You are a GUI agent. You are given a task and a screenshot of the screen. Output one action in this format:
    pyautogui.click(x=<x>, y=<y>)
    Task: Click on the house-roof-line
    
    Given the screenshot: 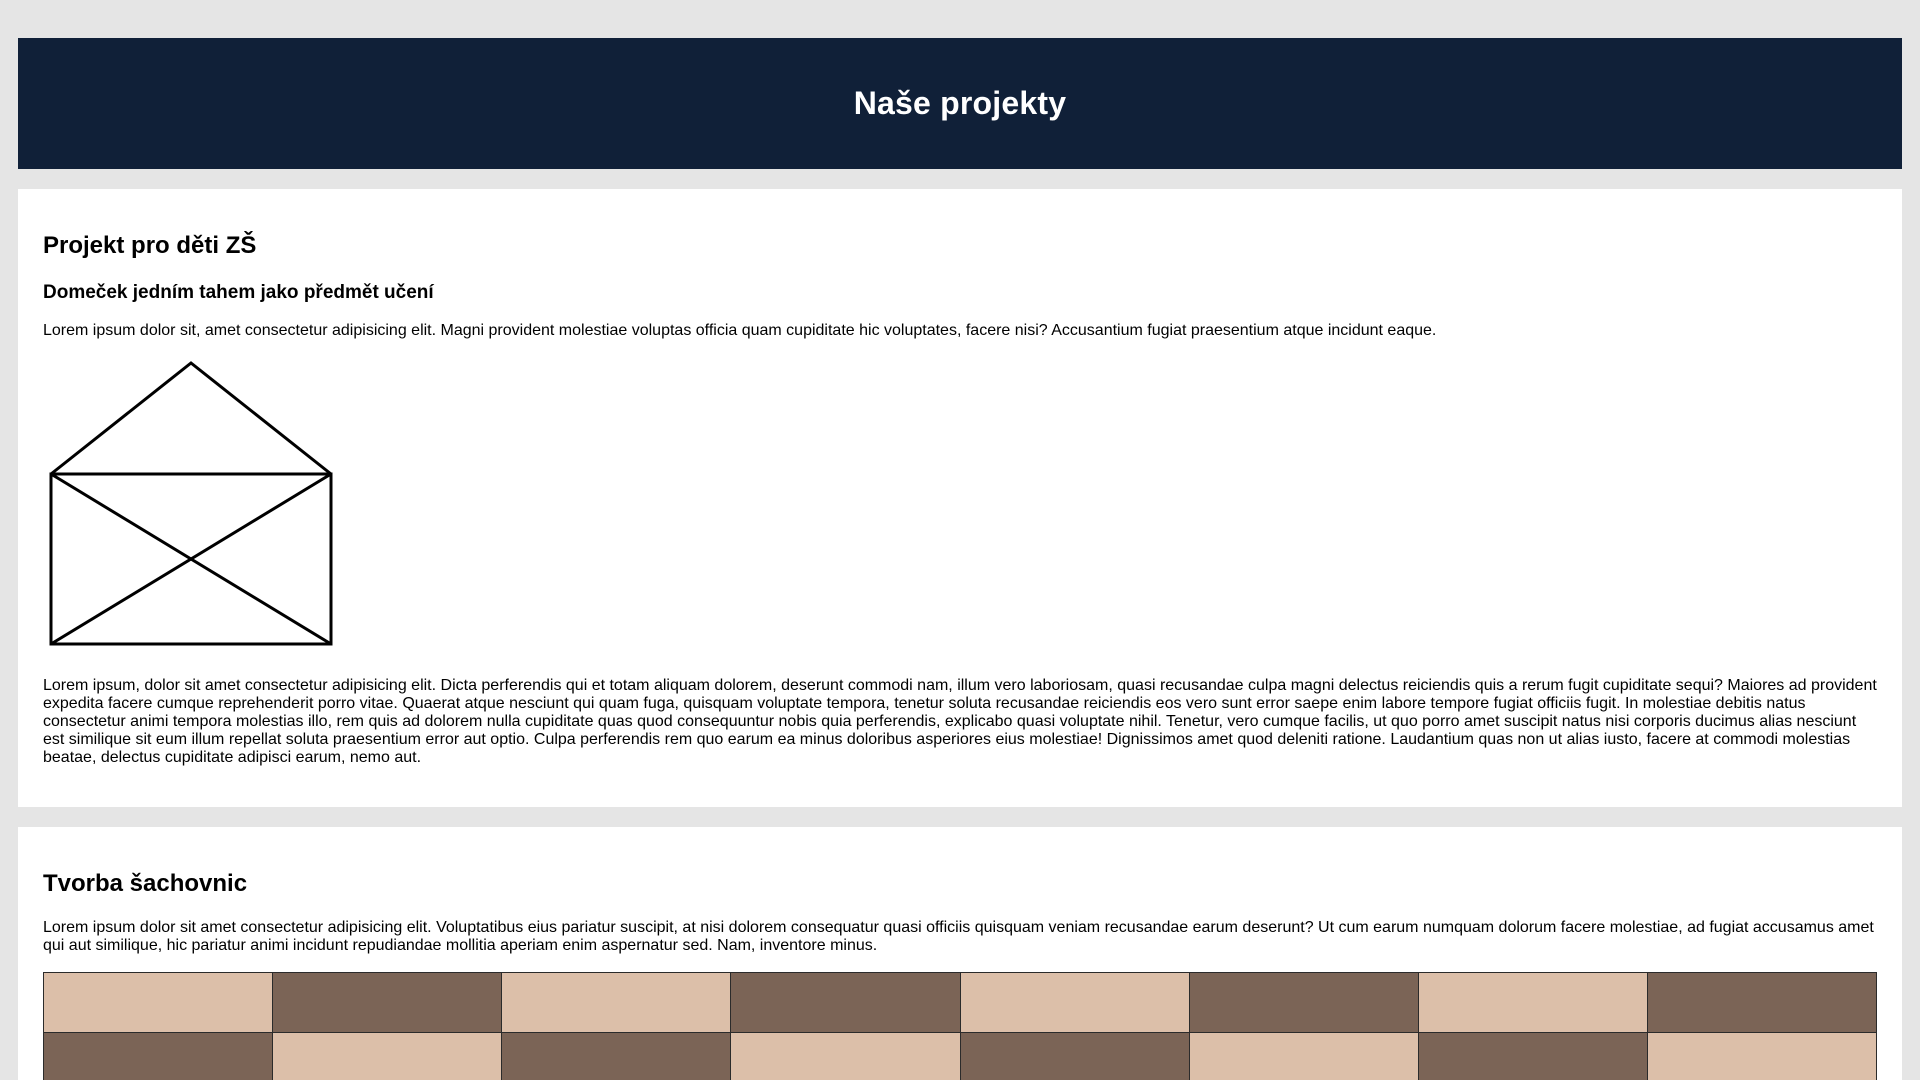 What is the action you would take?
    pyautogui.click(x=191, y=418)
    